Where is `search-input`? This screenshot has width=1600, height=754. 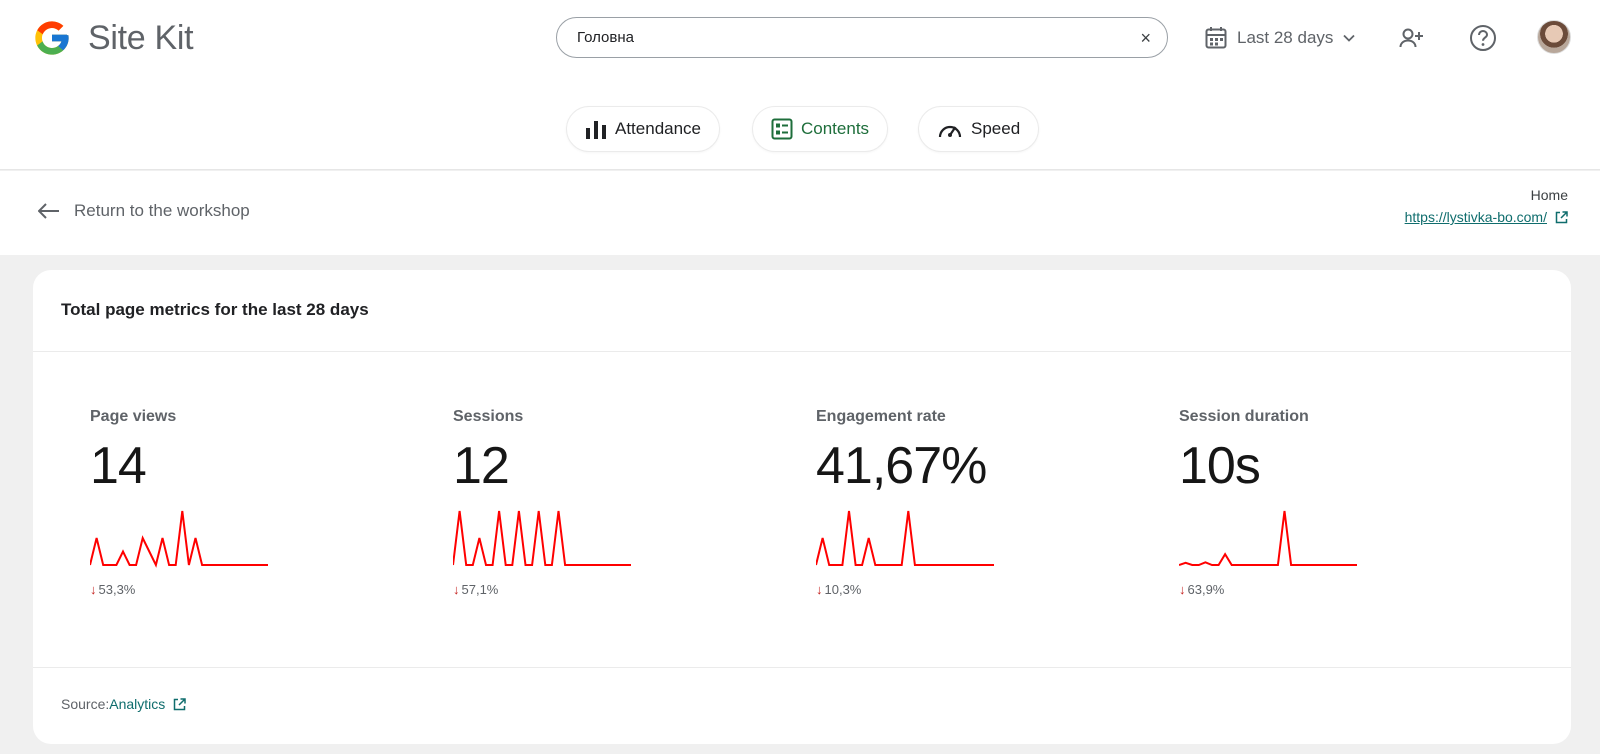 search-input is located at coordinates (859, 37).